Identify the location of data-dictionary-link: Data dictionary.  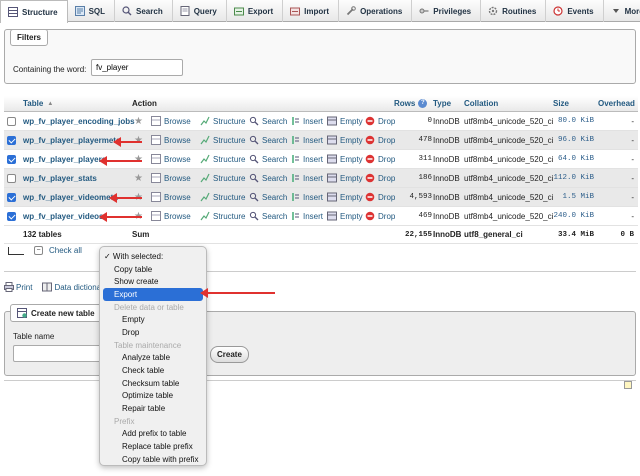
(75, 287).